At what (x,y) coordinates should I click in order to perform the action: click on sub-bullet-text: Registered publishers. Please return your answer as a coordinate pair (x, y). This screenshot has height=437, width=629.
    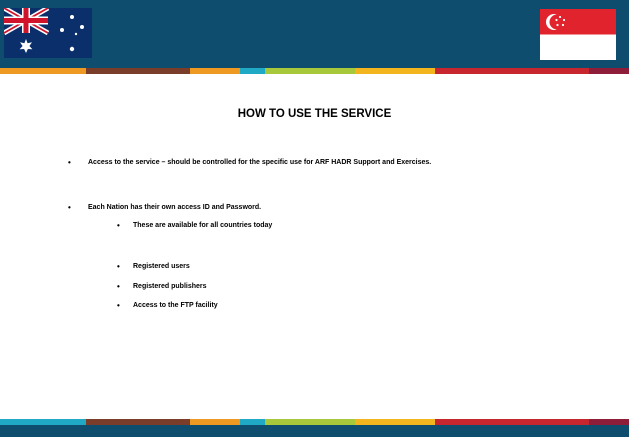
    Looking at the image, I should click on (170, 286).